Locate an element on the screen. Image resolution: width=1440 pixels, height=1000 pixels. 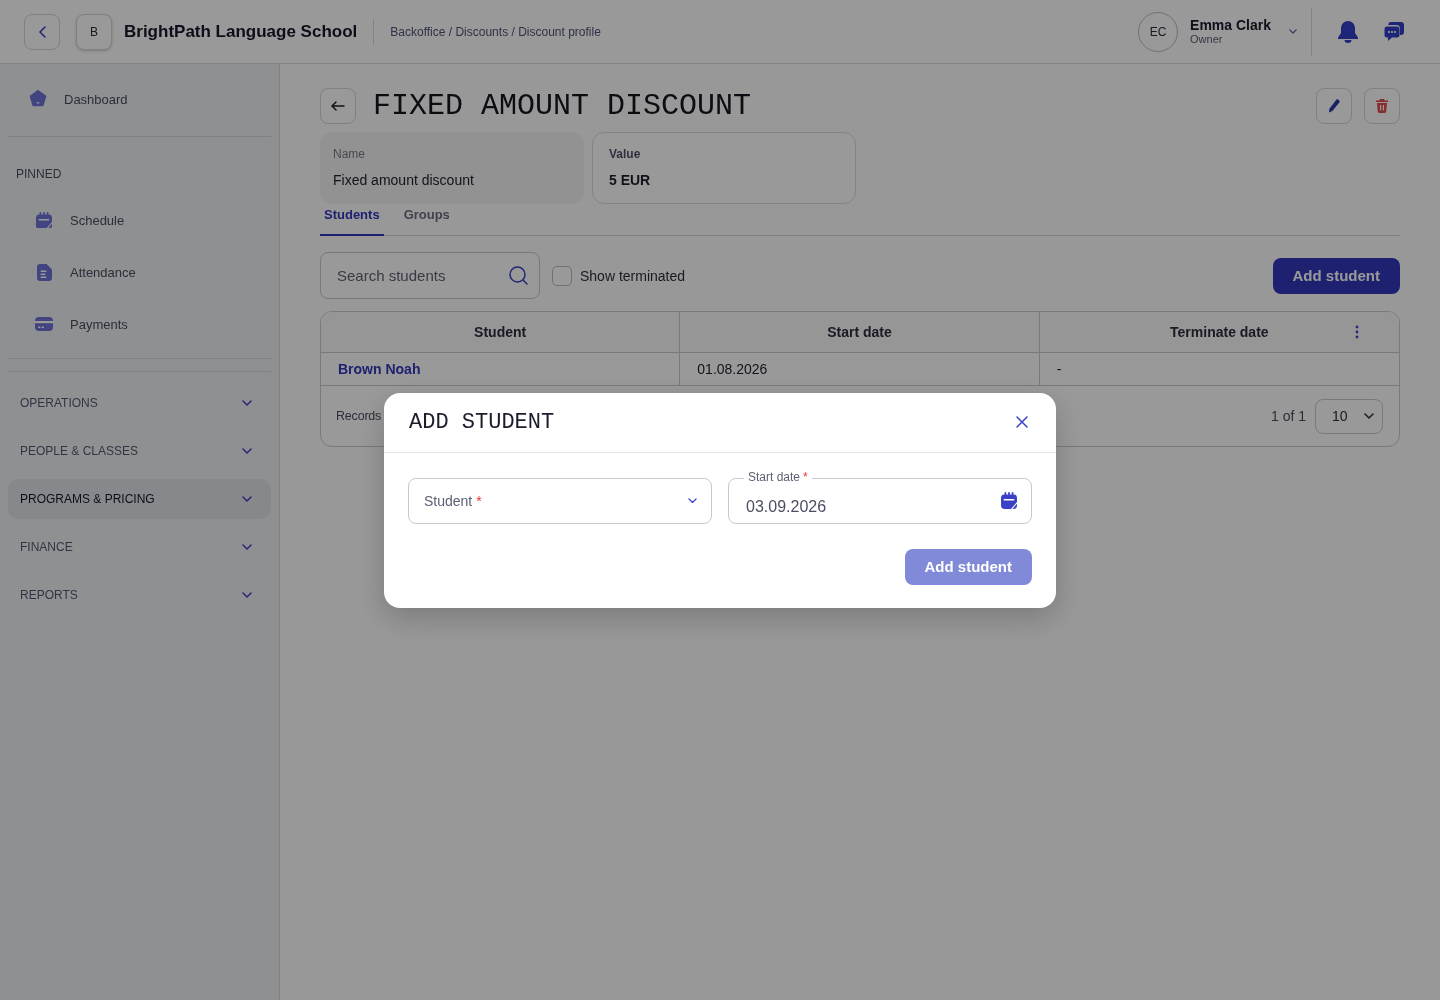
field-value: Fixed amount discount is located at coordinates (403, 180).